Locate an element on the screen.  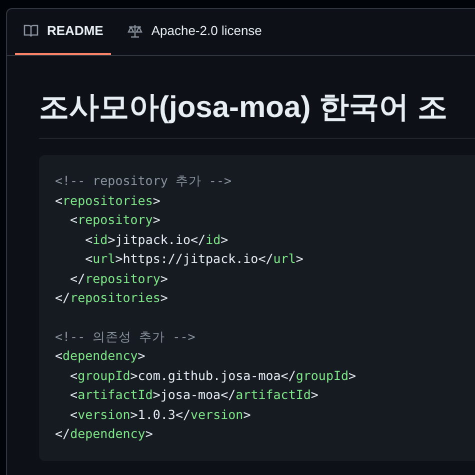
readme-heading: 조사모아(josa-moa) 한국어 조 is located at coordinates (257, 113).